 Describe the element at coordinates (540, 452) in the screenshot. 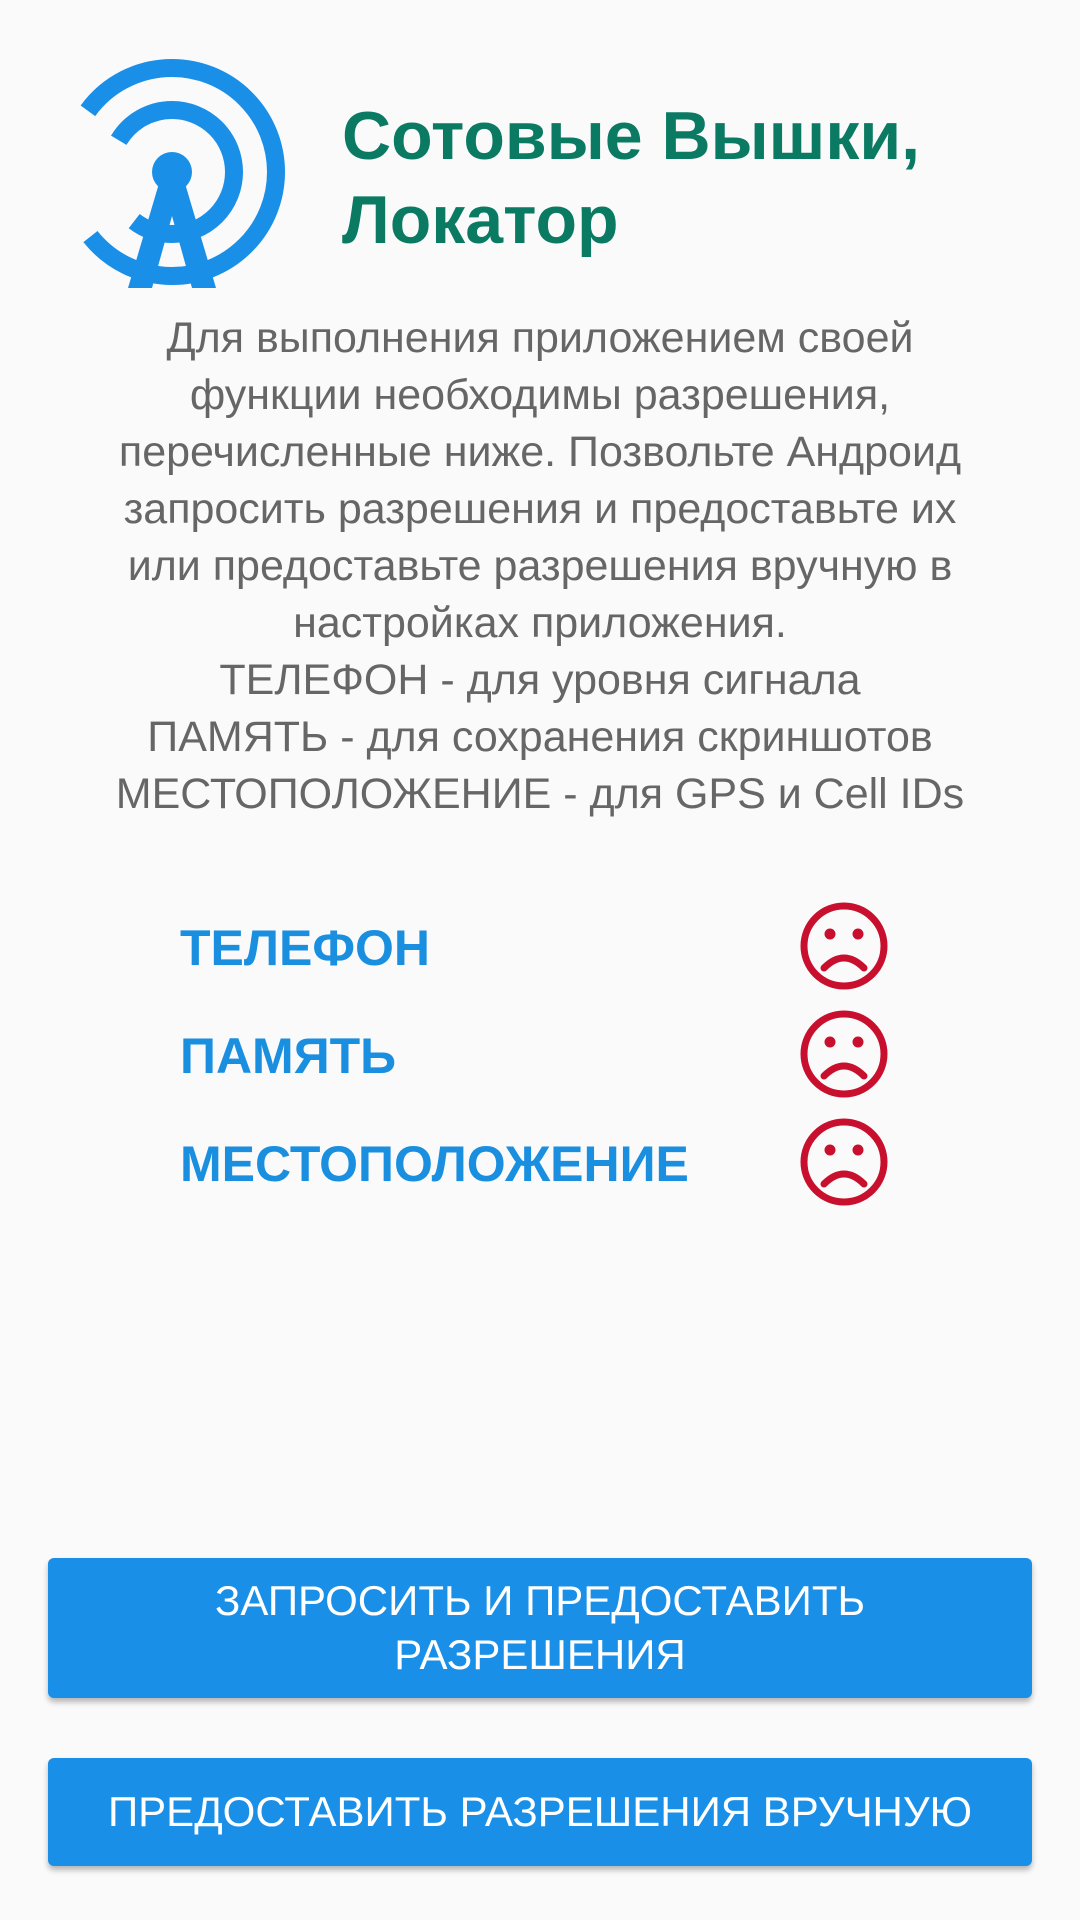

I see `description-line: перечисленные ниже. Позвольте Андроид` at that location.